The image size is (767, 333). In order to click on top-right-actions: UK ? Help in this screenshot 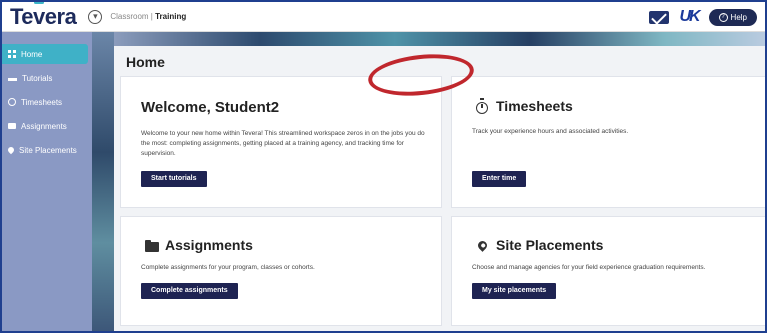, I will do `click(703, 17)`.